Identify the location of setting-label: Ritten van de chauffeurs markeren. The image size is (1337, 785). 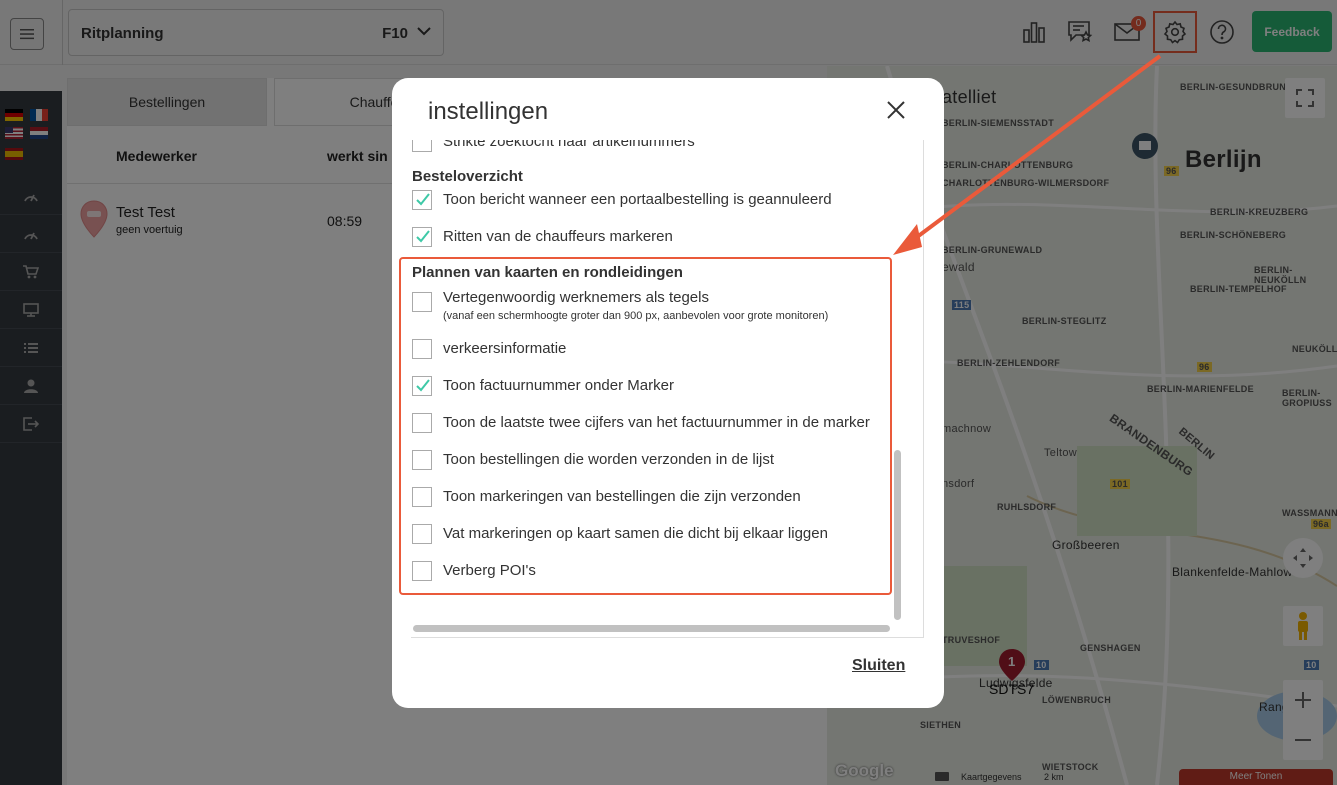
(558, 236).